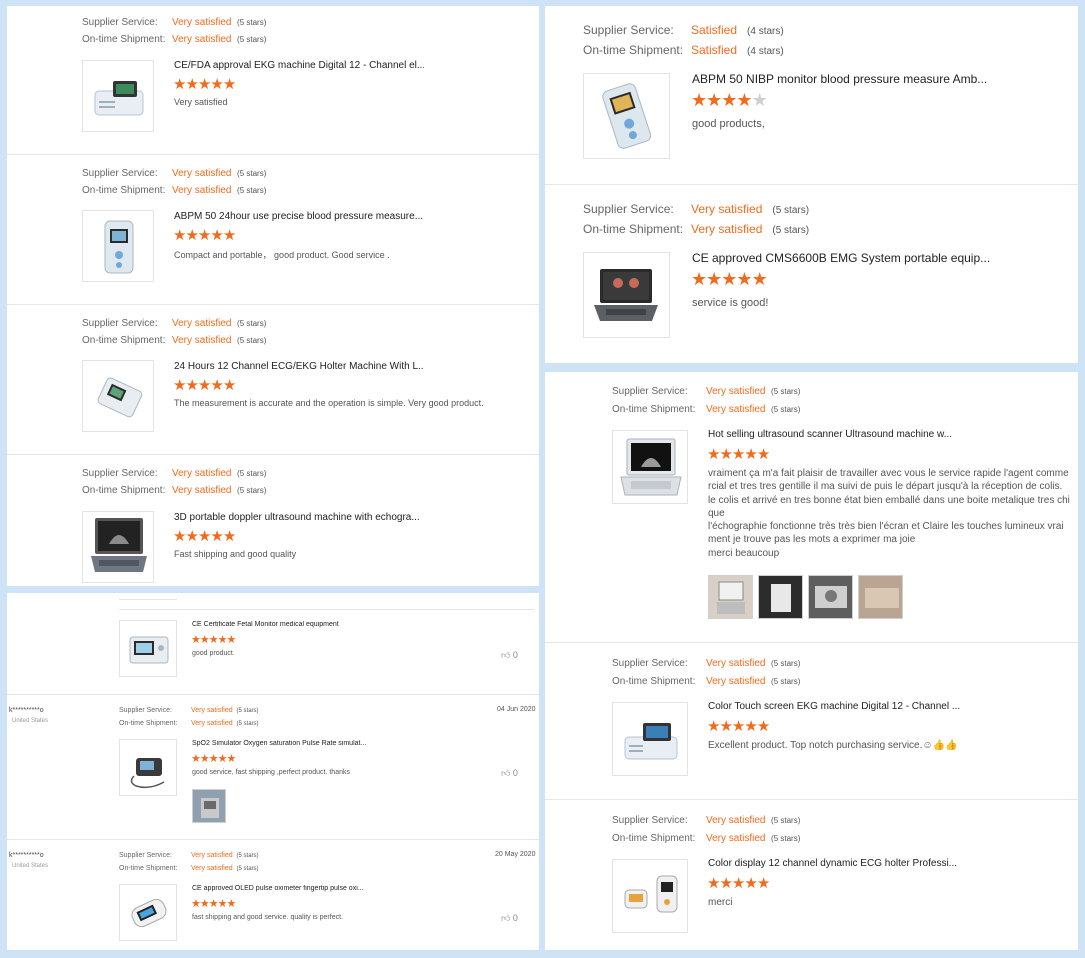 The height and width of the screenshot is (958, 1085). What do you see at coordinates (683, 50) in the screenshot?
I see `ontime-shipment-row: On-time Shipment: Satisfied (4 stars)` at bounding box center [683, 50].